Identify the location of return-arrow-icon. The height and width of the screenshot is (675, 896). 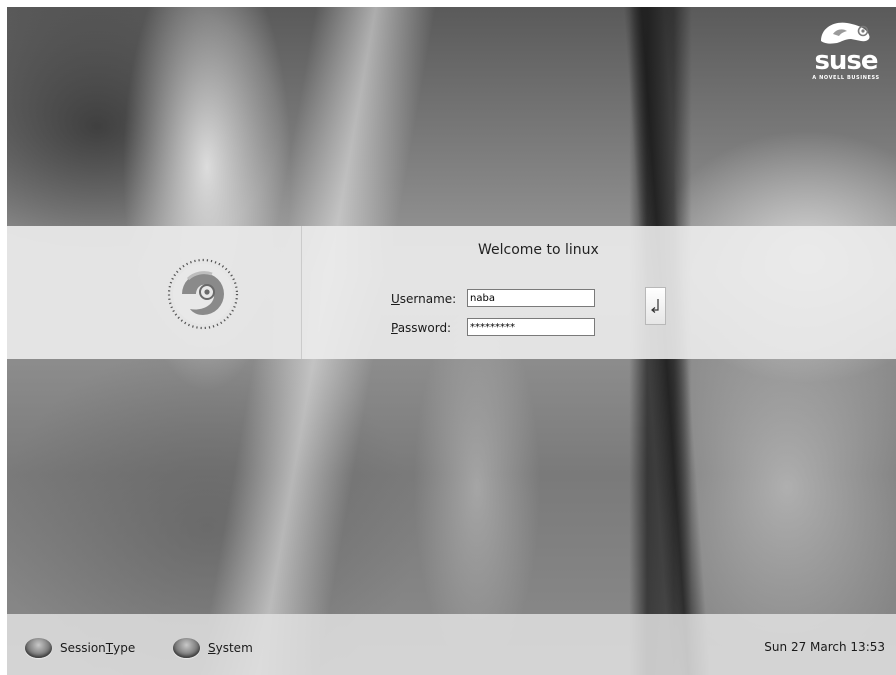
(654, 306).